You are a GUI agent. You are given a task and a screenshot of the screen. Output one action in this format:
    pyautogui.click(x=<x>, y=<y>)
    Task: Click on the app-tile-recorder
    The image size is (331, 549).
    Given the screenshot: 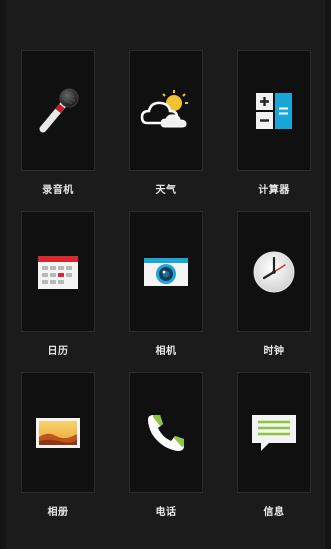 What is the action you would take?
    pyautogui.click(x=58, y=110)
    